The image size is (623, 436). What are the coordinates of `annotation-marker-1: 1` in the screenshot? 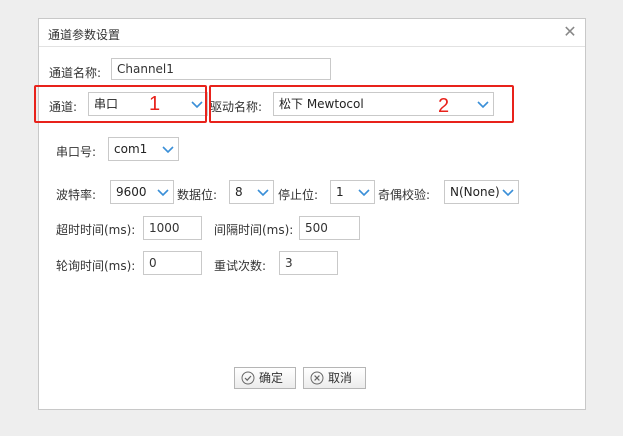 It's located at (155, 104).